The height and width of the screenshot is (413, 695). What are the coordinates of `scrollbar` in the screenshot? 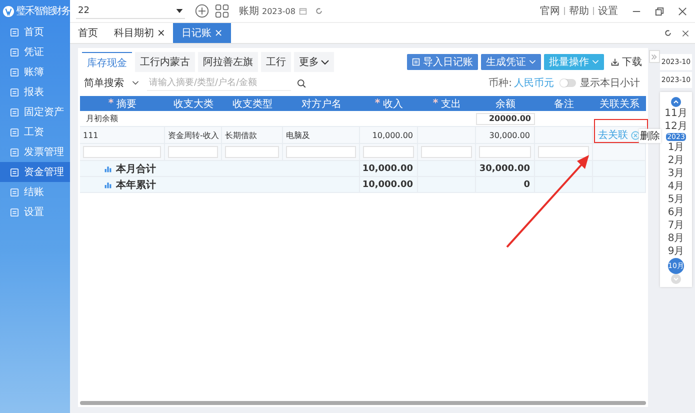 It's located at (363, 403).